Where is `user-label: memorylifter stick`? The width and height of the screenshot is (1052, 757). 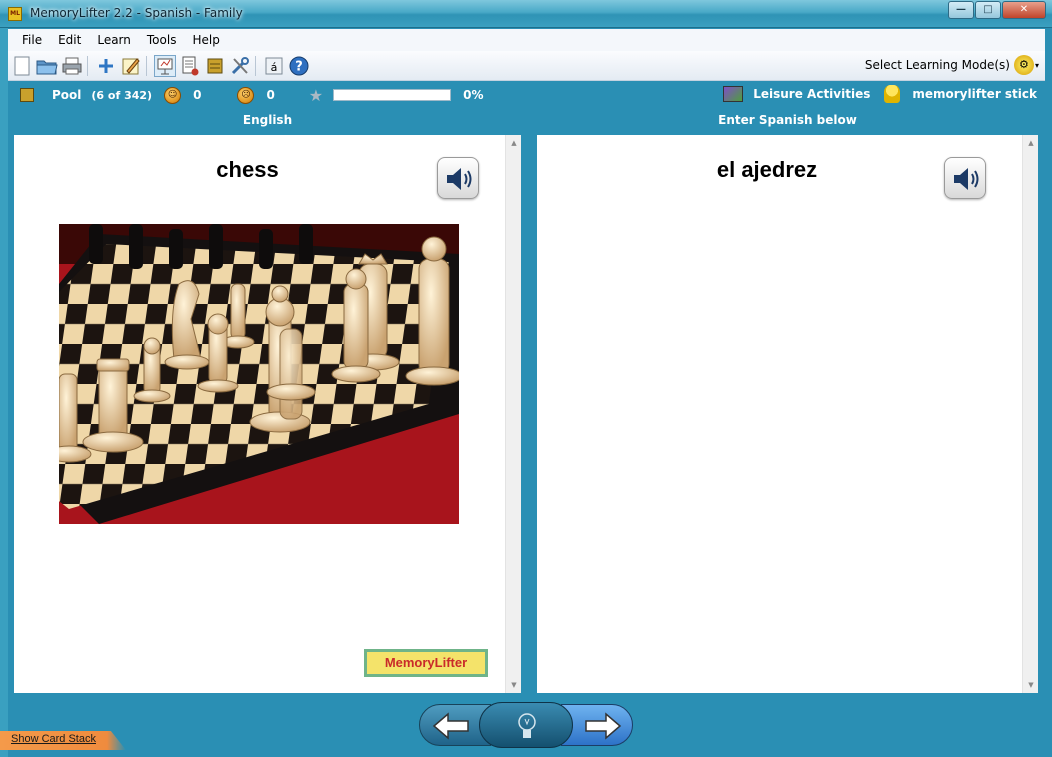
user-label: memorylifter stick is located at coordinates (974, 94).